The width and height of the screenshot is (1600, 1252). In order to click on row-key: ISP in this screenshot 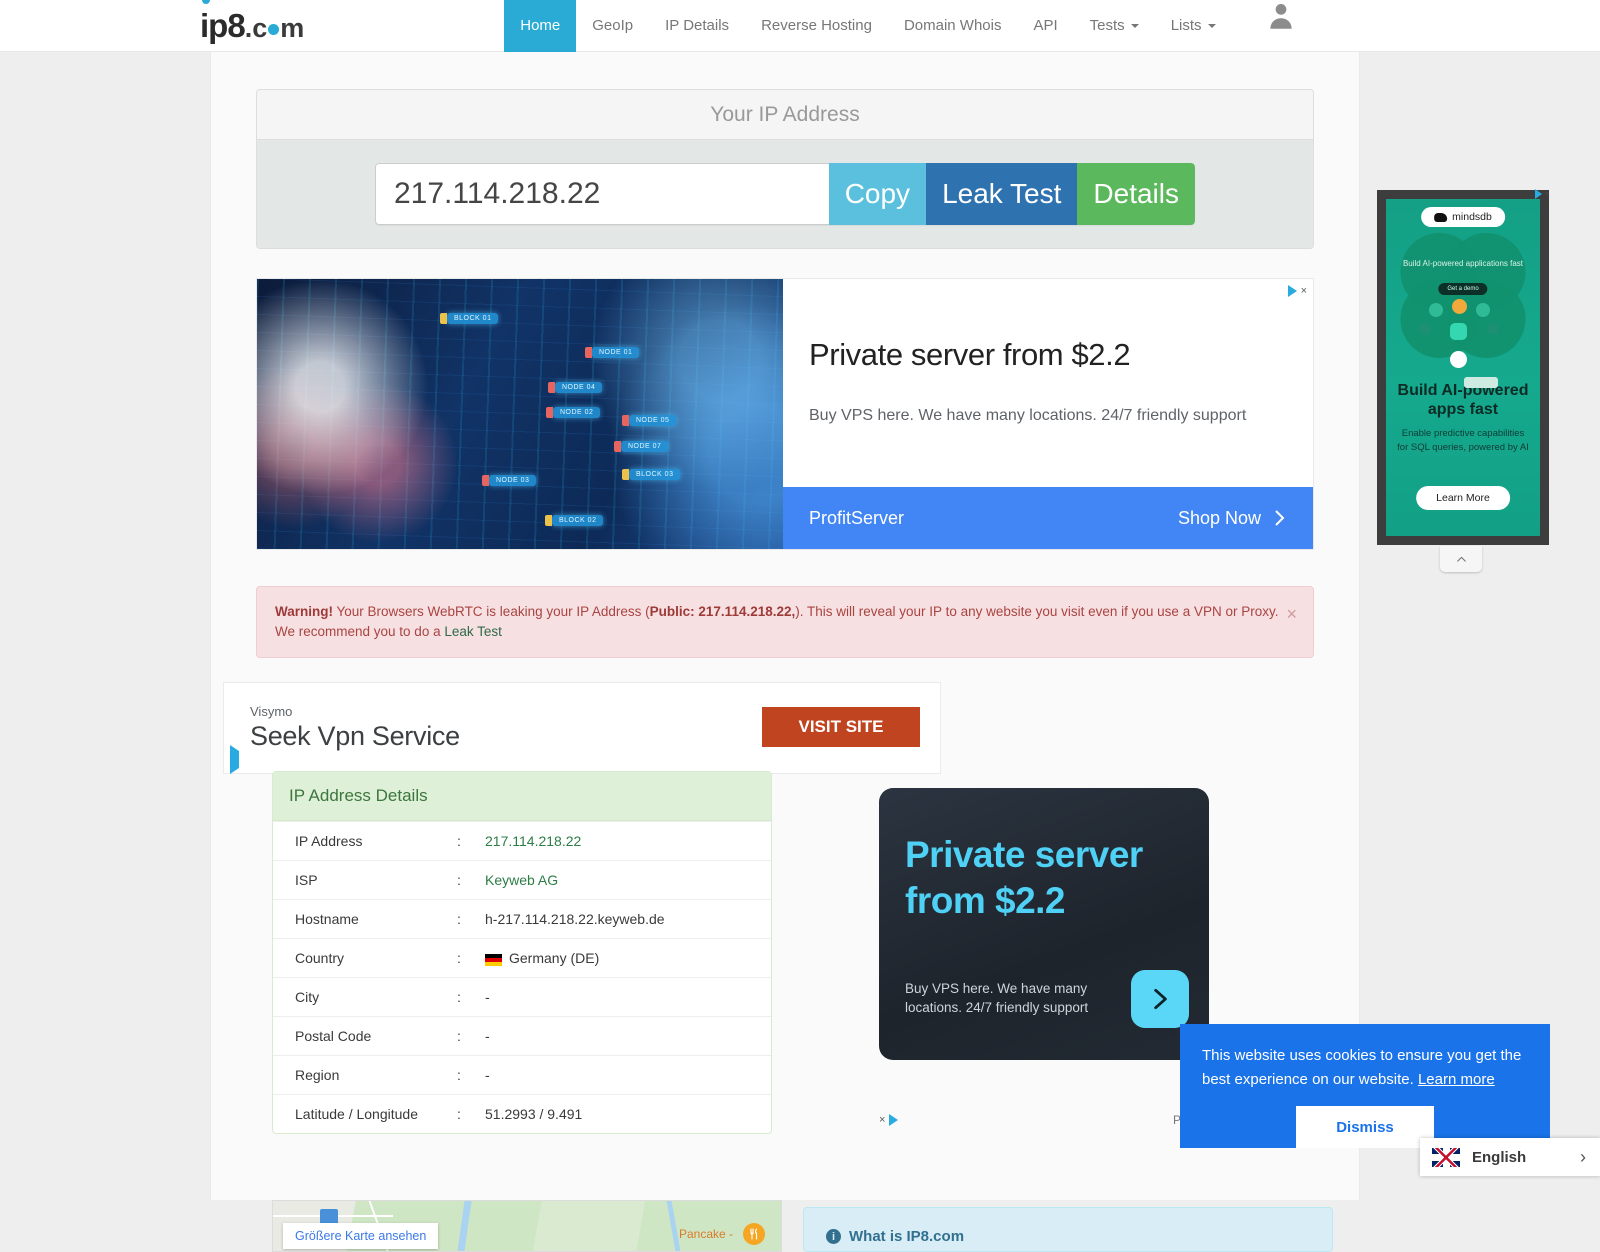, I will do `click(363, 880)`.